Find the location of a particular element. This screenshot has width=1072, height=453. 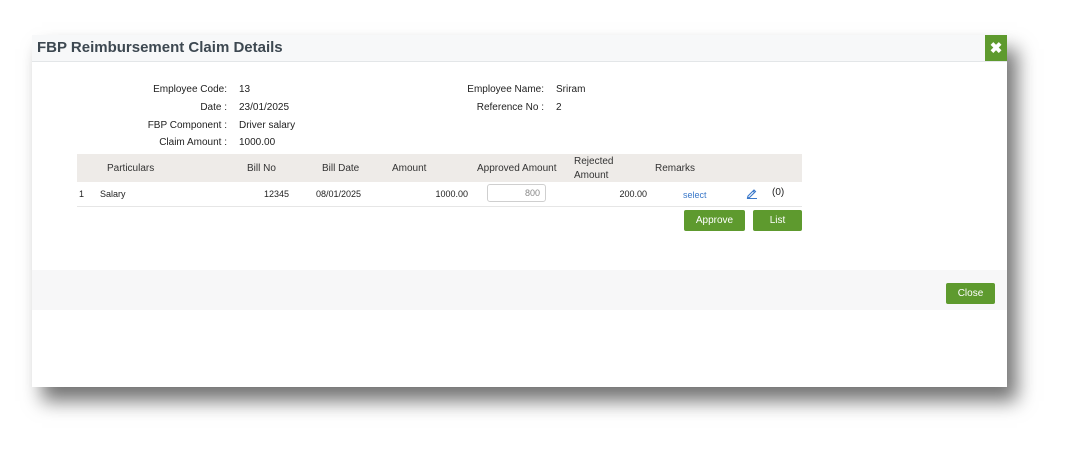

reference-no-label: Reference No : is located at coordinates (510, 107).